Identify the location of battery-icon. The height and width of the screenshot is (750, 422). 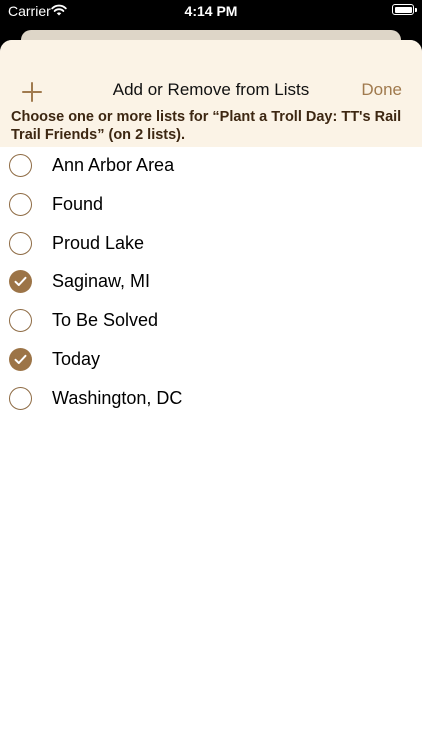
(404, 9).